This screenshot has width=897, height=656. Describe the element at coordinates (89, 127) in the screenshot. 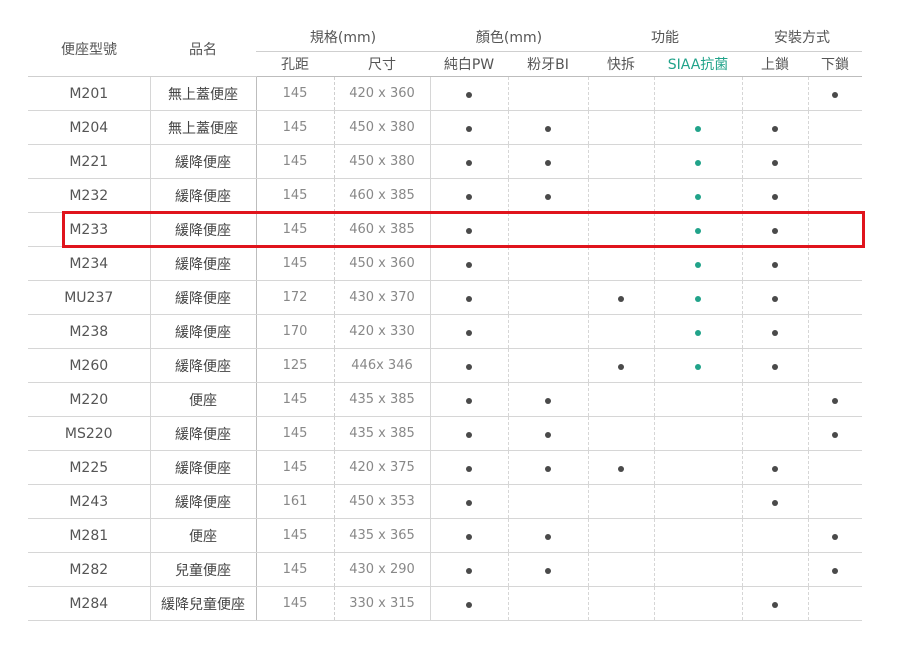

I see `cell-model: M204` at that location.